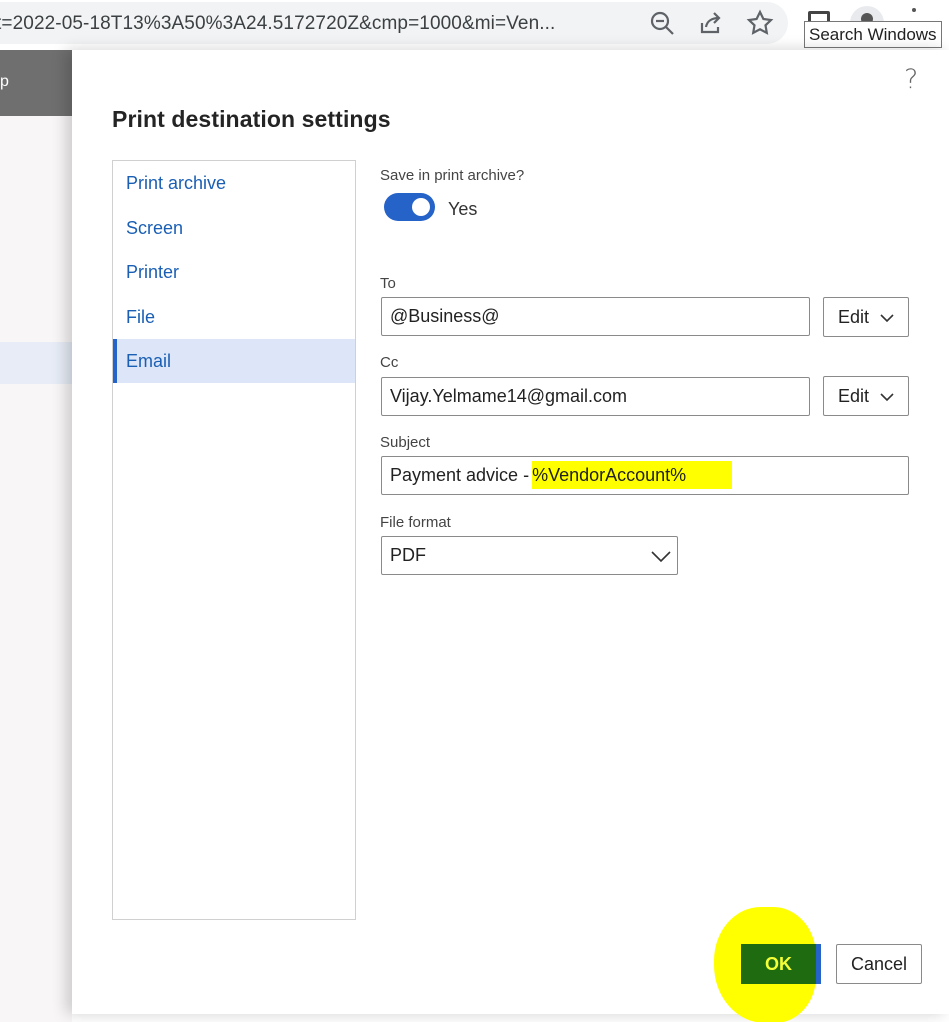 The width and height of the screenshot is (949, 1022). What do you see at coordinates (760, 23) in the screenshot?
I see `star-icon` at bounding box center [760, 23].